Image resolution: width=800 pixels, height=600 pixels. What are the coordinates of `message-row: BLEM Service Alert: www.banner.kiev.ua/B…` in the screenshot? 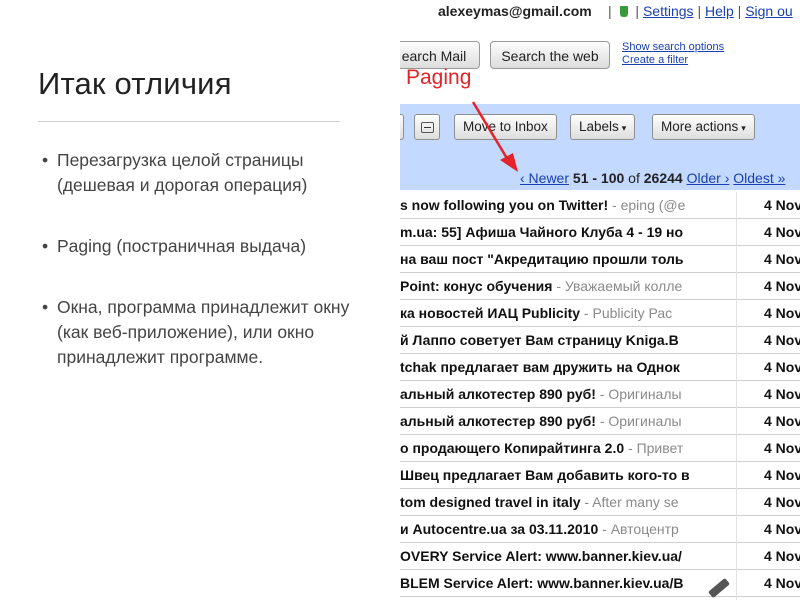 It's located at (600, 583).